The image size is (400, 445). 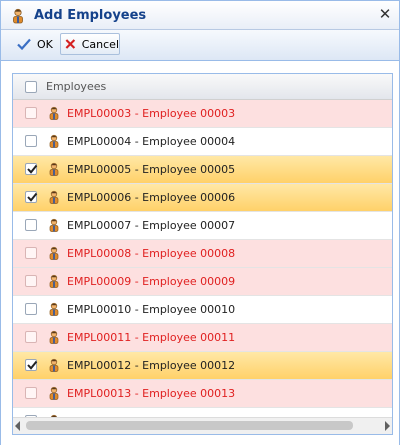 I want to click on table-row: EMPL00006 - Employee 00006, so click(x=202, y=198).